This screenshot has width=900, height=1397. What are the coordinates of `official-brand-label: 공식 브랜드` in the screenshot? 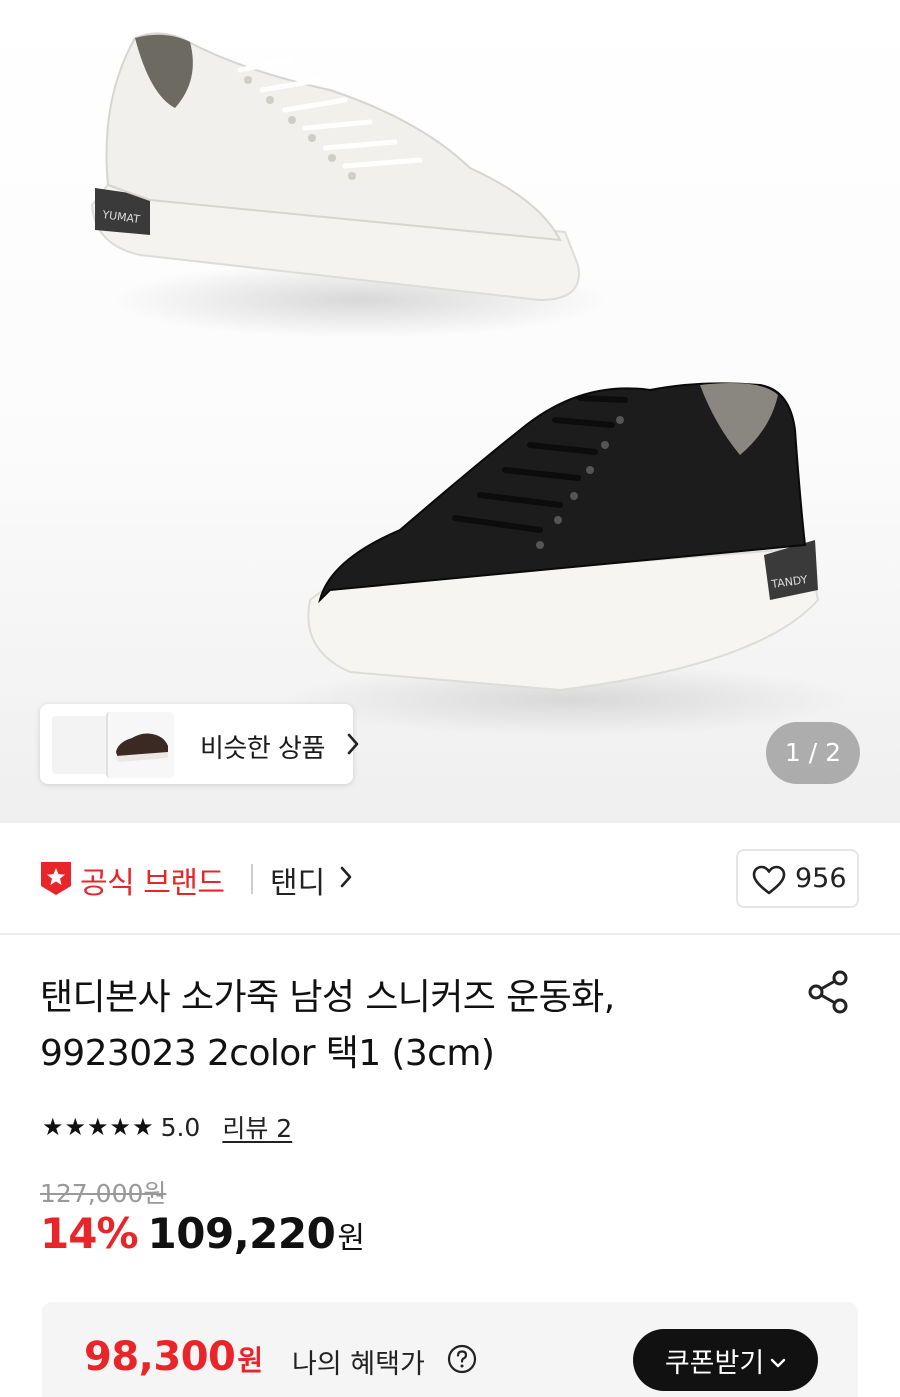 It's located at (152, 883).